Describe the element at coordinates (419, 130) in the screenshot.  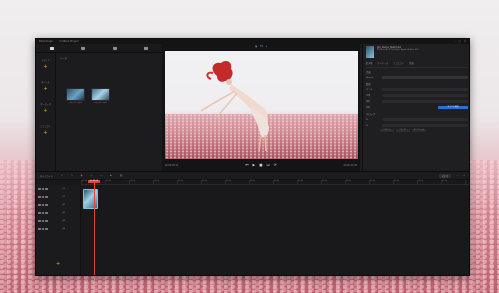
I see `keyframe-button: キーフレーム` at that location.